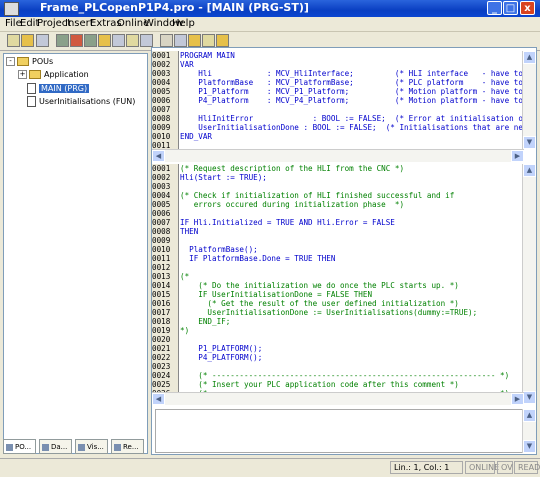 The image size is (540, 477). Describe the element at coordinates (90, 40) in the screenshot. I see `run-icon` at that location.